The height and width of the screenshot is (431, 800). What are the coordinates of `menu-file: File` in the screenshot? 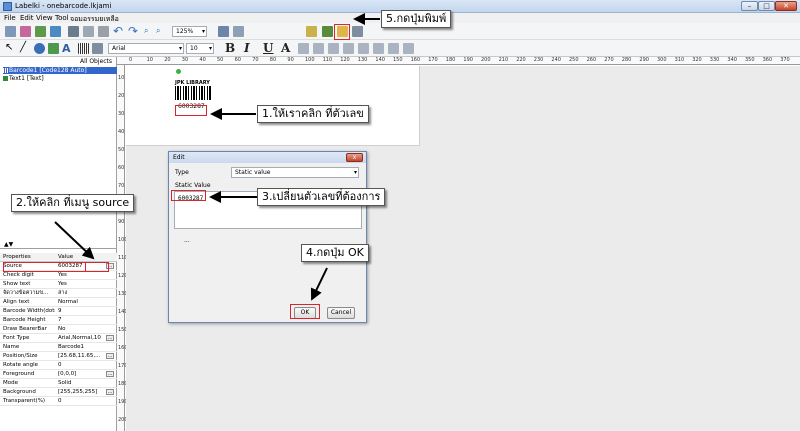 It's located at (10, 18).